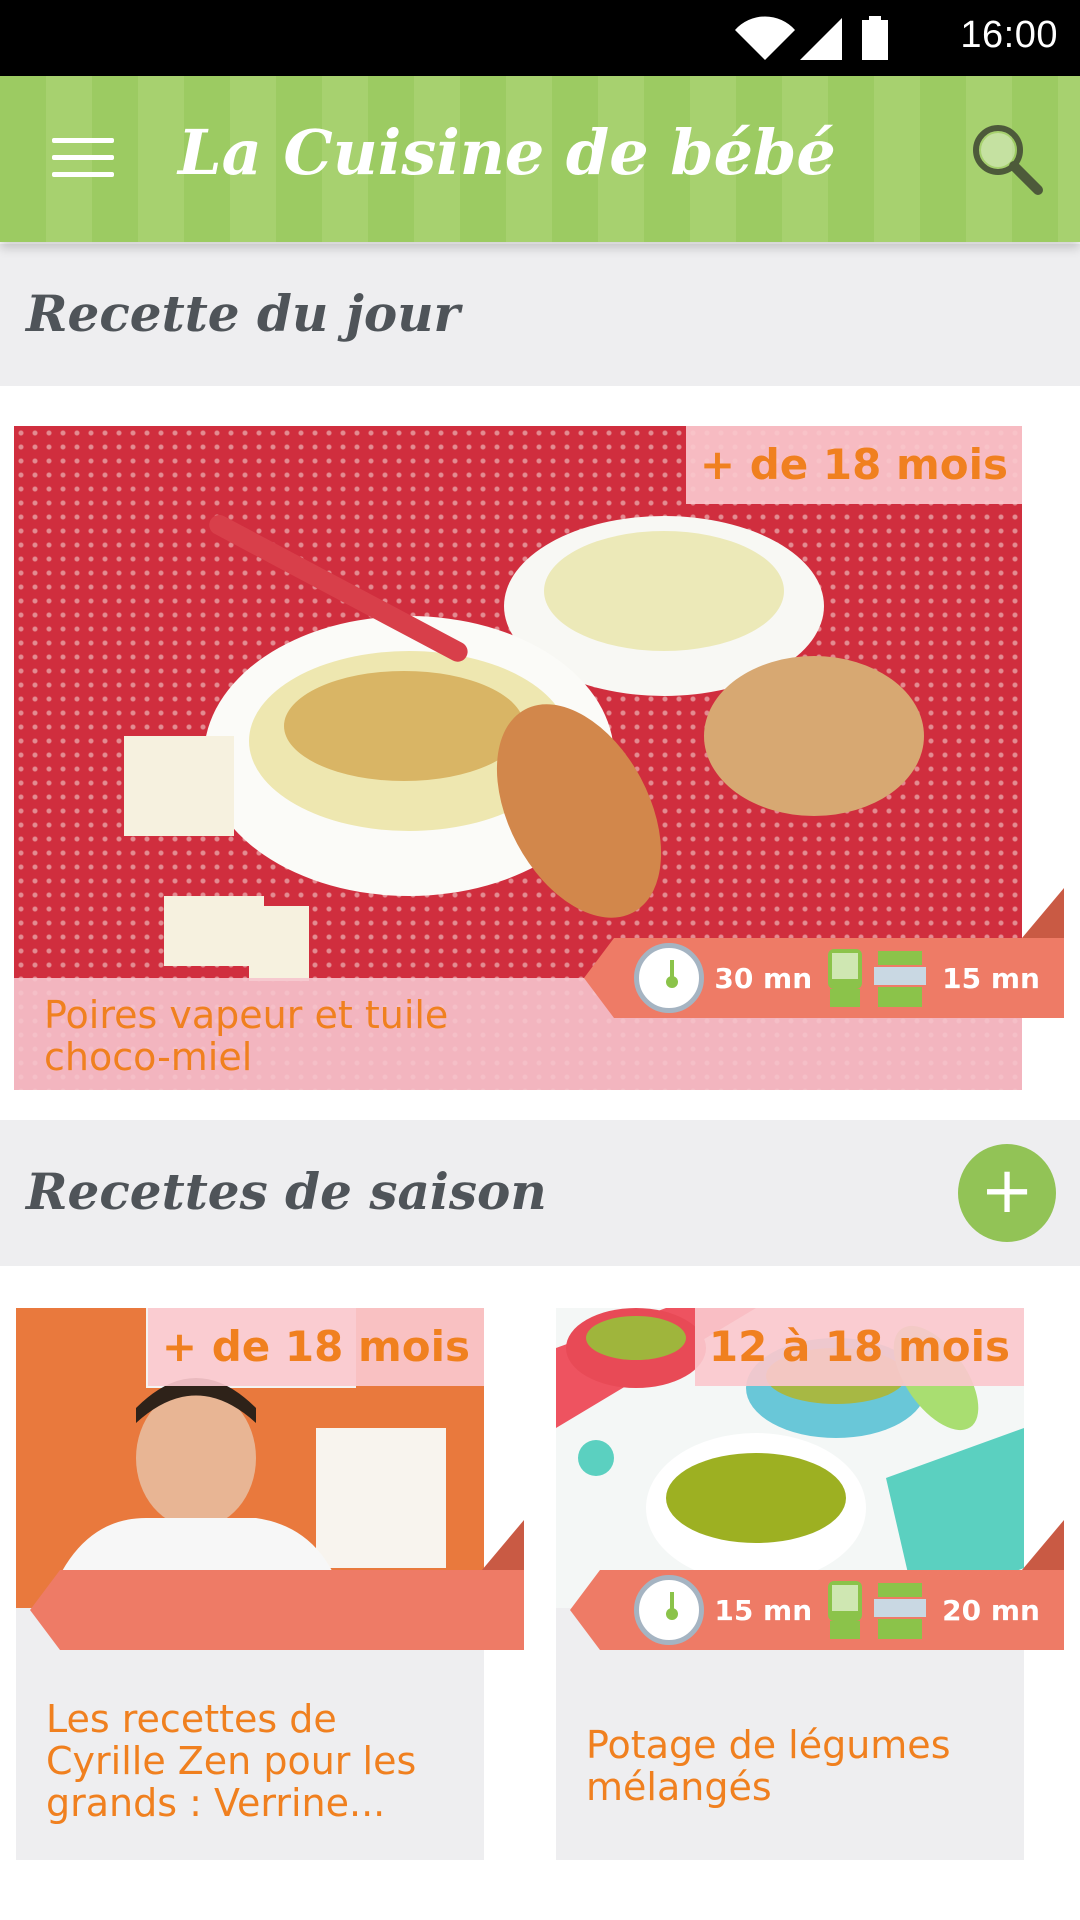 This screenshot has width=1080, height=1920. What do you see at coordinates (243, 313) in the screenshot?
I see `section-title: Recette du jour` at bounding box center [243, 313].